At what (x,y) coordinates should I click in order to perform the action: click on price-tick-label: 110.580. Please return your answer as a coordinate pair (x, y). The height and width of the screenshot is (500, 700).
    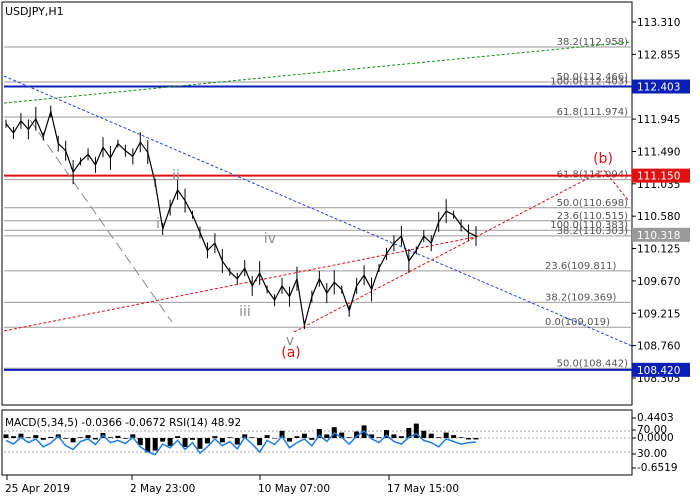
    Looking at the image, I should click on (658, 217).